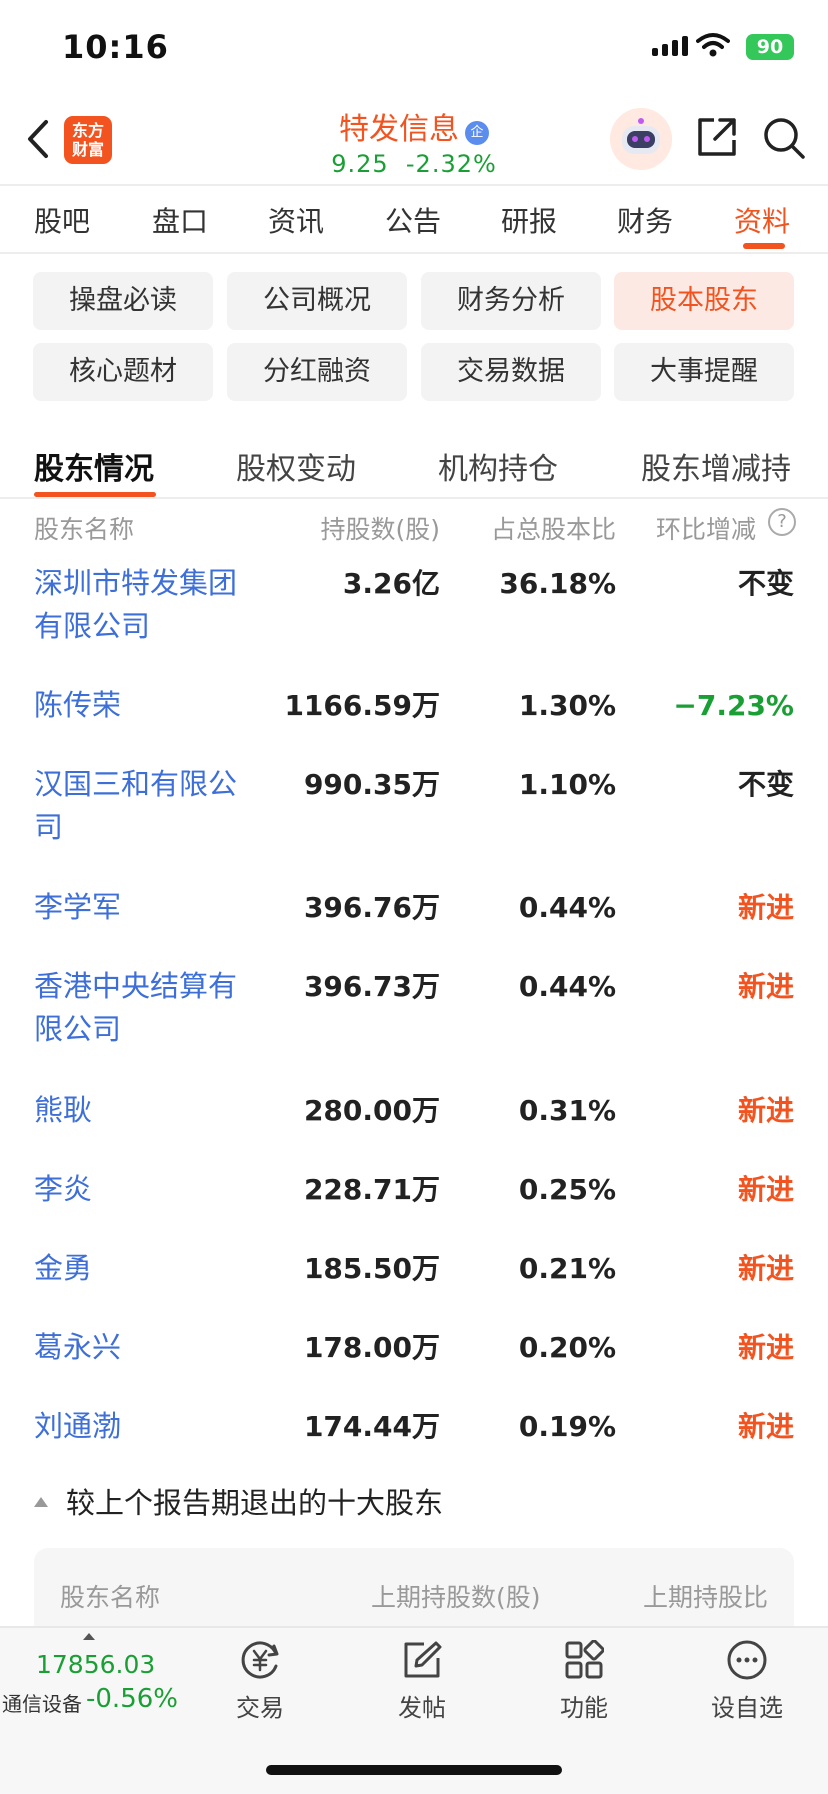  What do you see at coordinates (149, 806) in the screenshot?
I see `shareholder-name: 汉国三和有限公司` at bounding box center [149, 806].